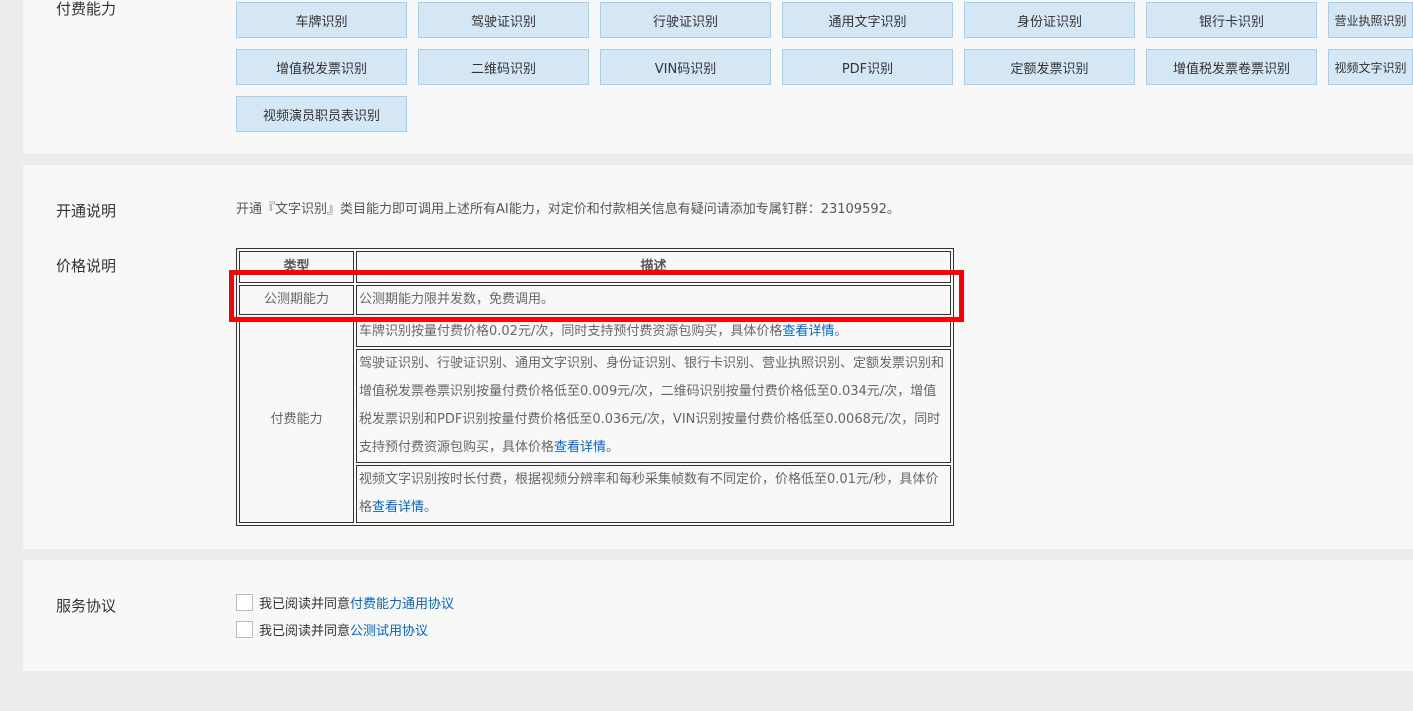 This screenshot has width=1413, height=711. I want to click on capability-button: 营业执照识别, so click(1370, 20).